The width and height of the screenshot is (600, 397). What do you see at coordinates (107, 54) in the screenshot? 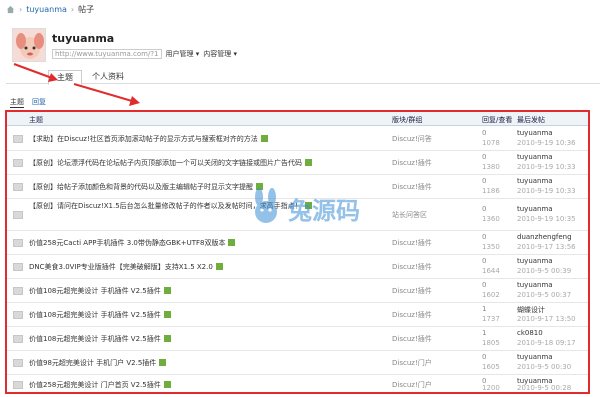
I see `profile-url: http://www.tuyuanma.com/?1` at bounding box center [107, 54].